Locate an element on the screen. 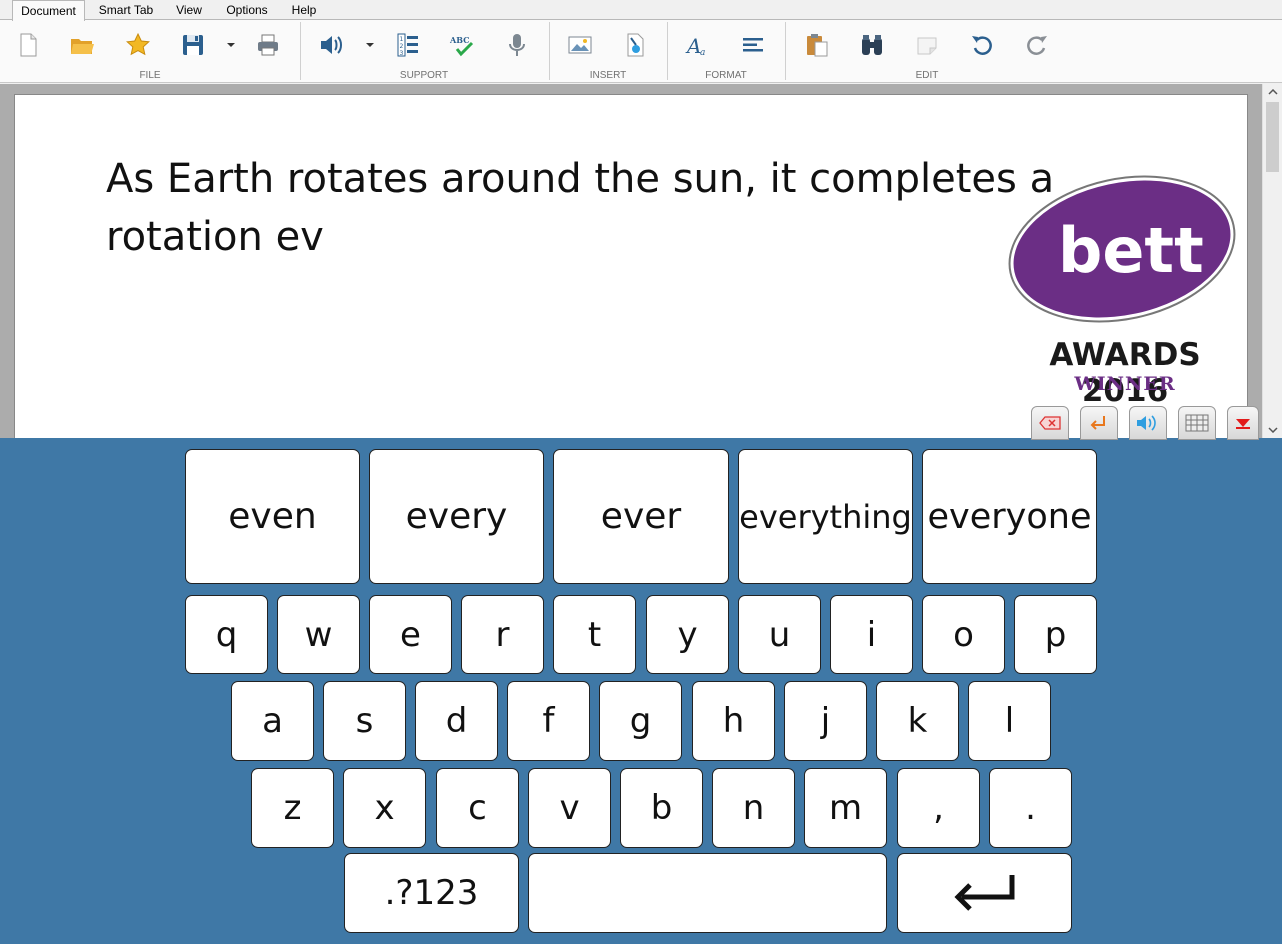  redo-icon is located at coordinates (1037, 45).